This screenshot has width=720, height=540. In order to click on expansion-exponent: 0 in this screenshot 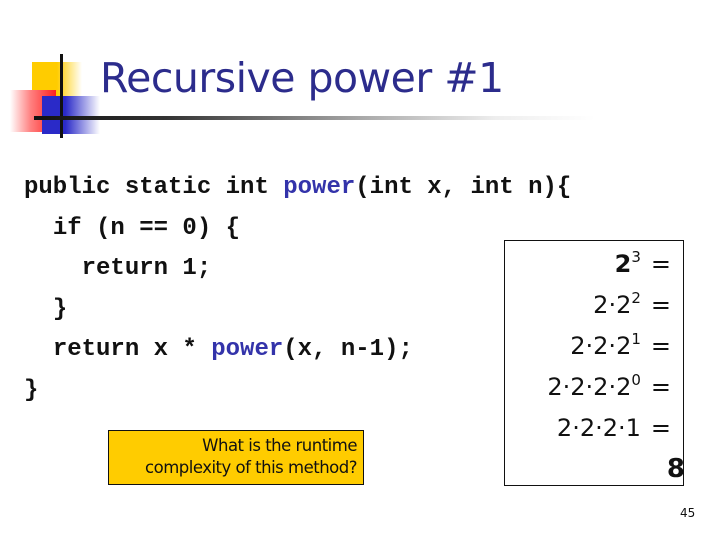, I will do `click(636, 380)`.